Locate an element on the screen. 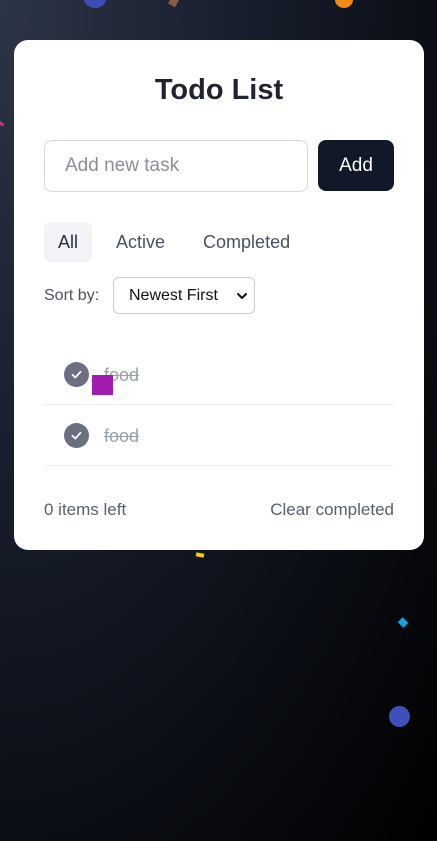  sort-select: Newest First is located at coordinates (184, 295).